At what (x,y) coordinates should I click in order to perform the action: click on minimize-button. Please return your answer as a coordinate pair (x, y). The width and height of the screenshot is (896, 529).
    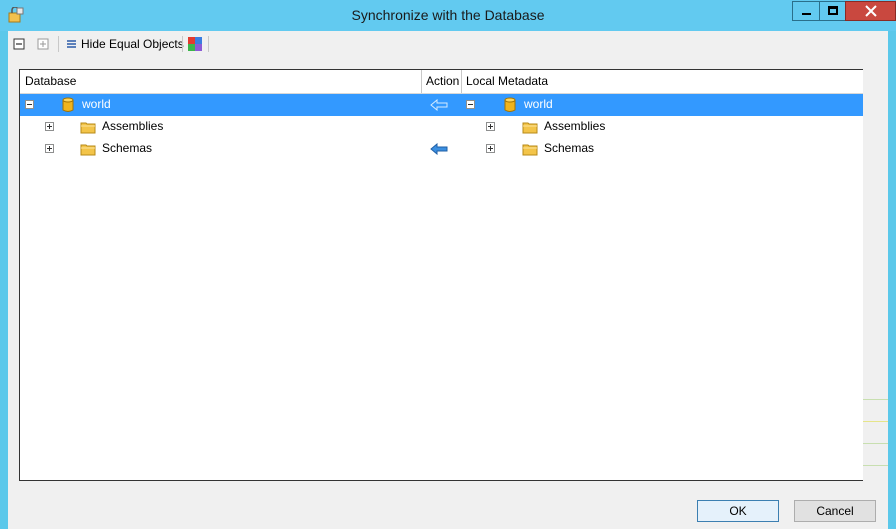
    Looking at the image, I should click on (806, 11).